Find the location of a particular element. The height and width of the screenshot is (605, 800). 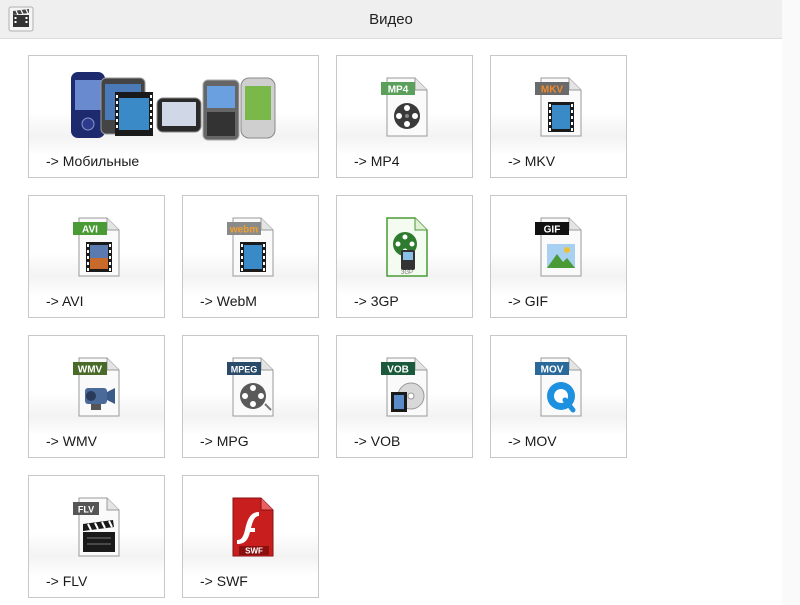

format-tile-avi: AVI -> AVI is located at coordinates (96, 256).